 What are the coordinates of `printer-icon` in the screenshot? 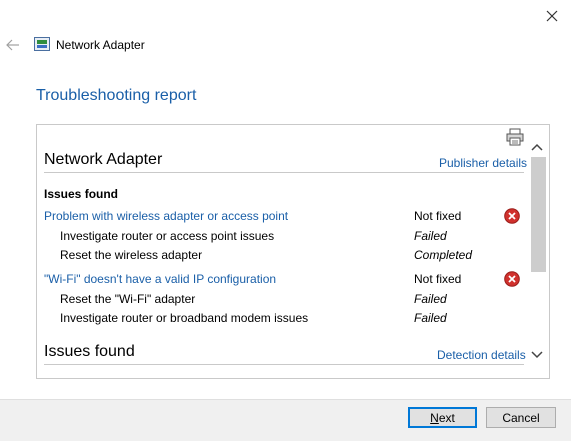 It's located at (515, 137).